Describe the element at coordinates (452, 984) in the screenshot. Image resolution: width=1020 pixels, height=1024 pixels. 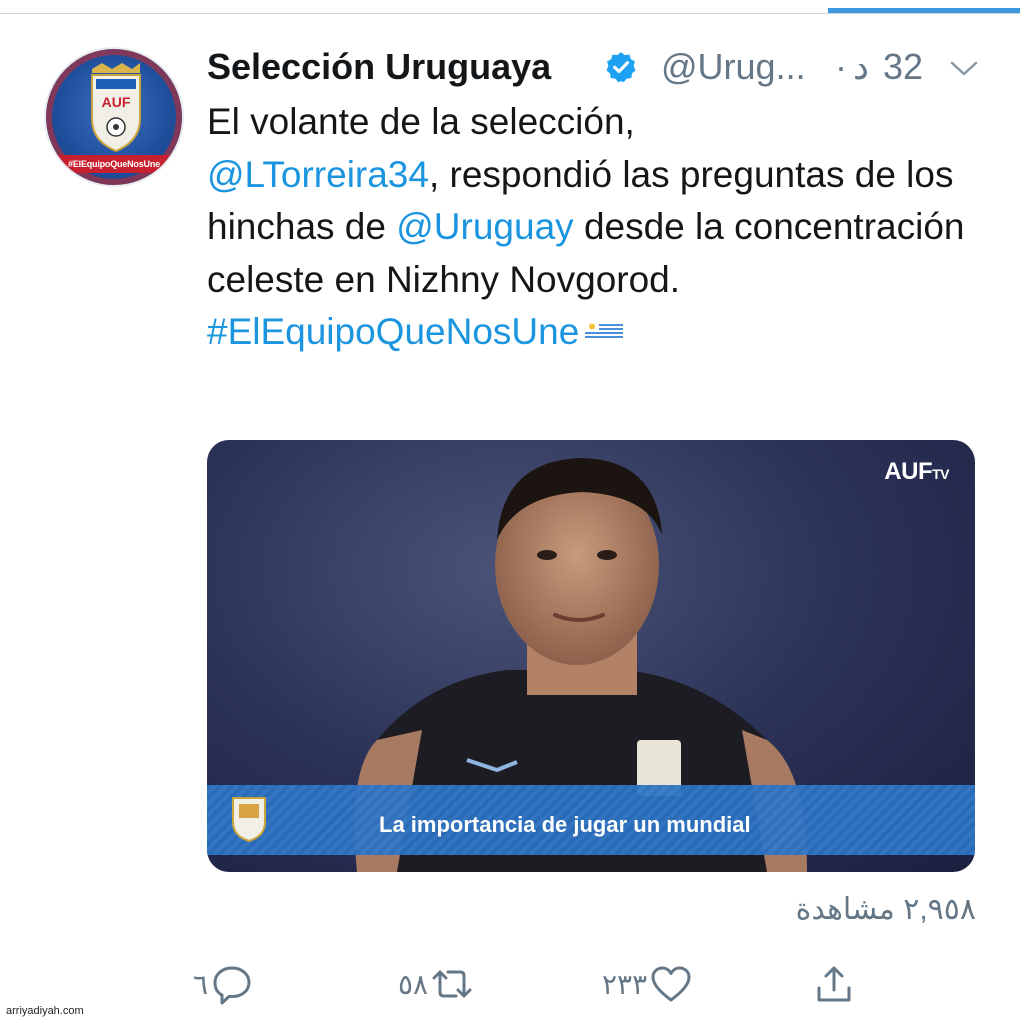
I see `retweet-icon` at that location.